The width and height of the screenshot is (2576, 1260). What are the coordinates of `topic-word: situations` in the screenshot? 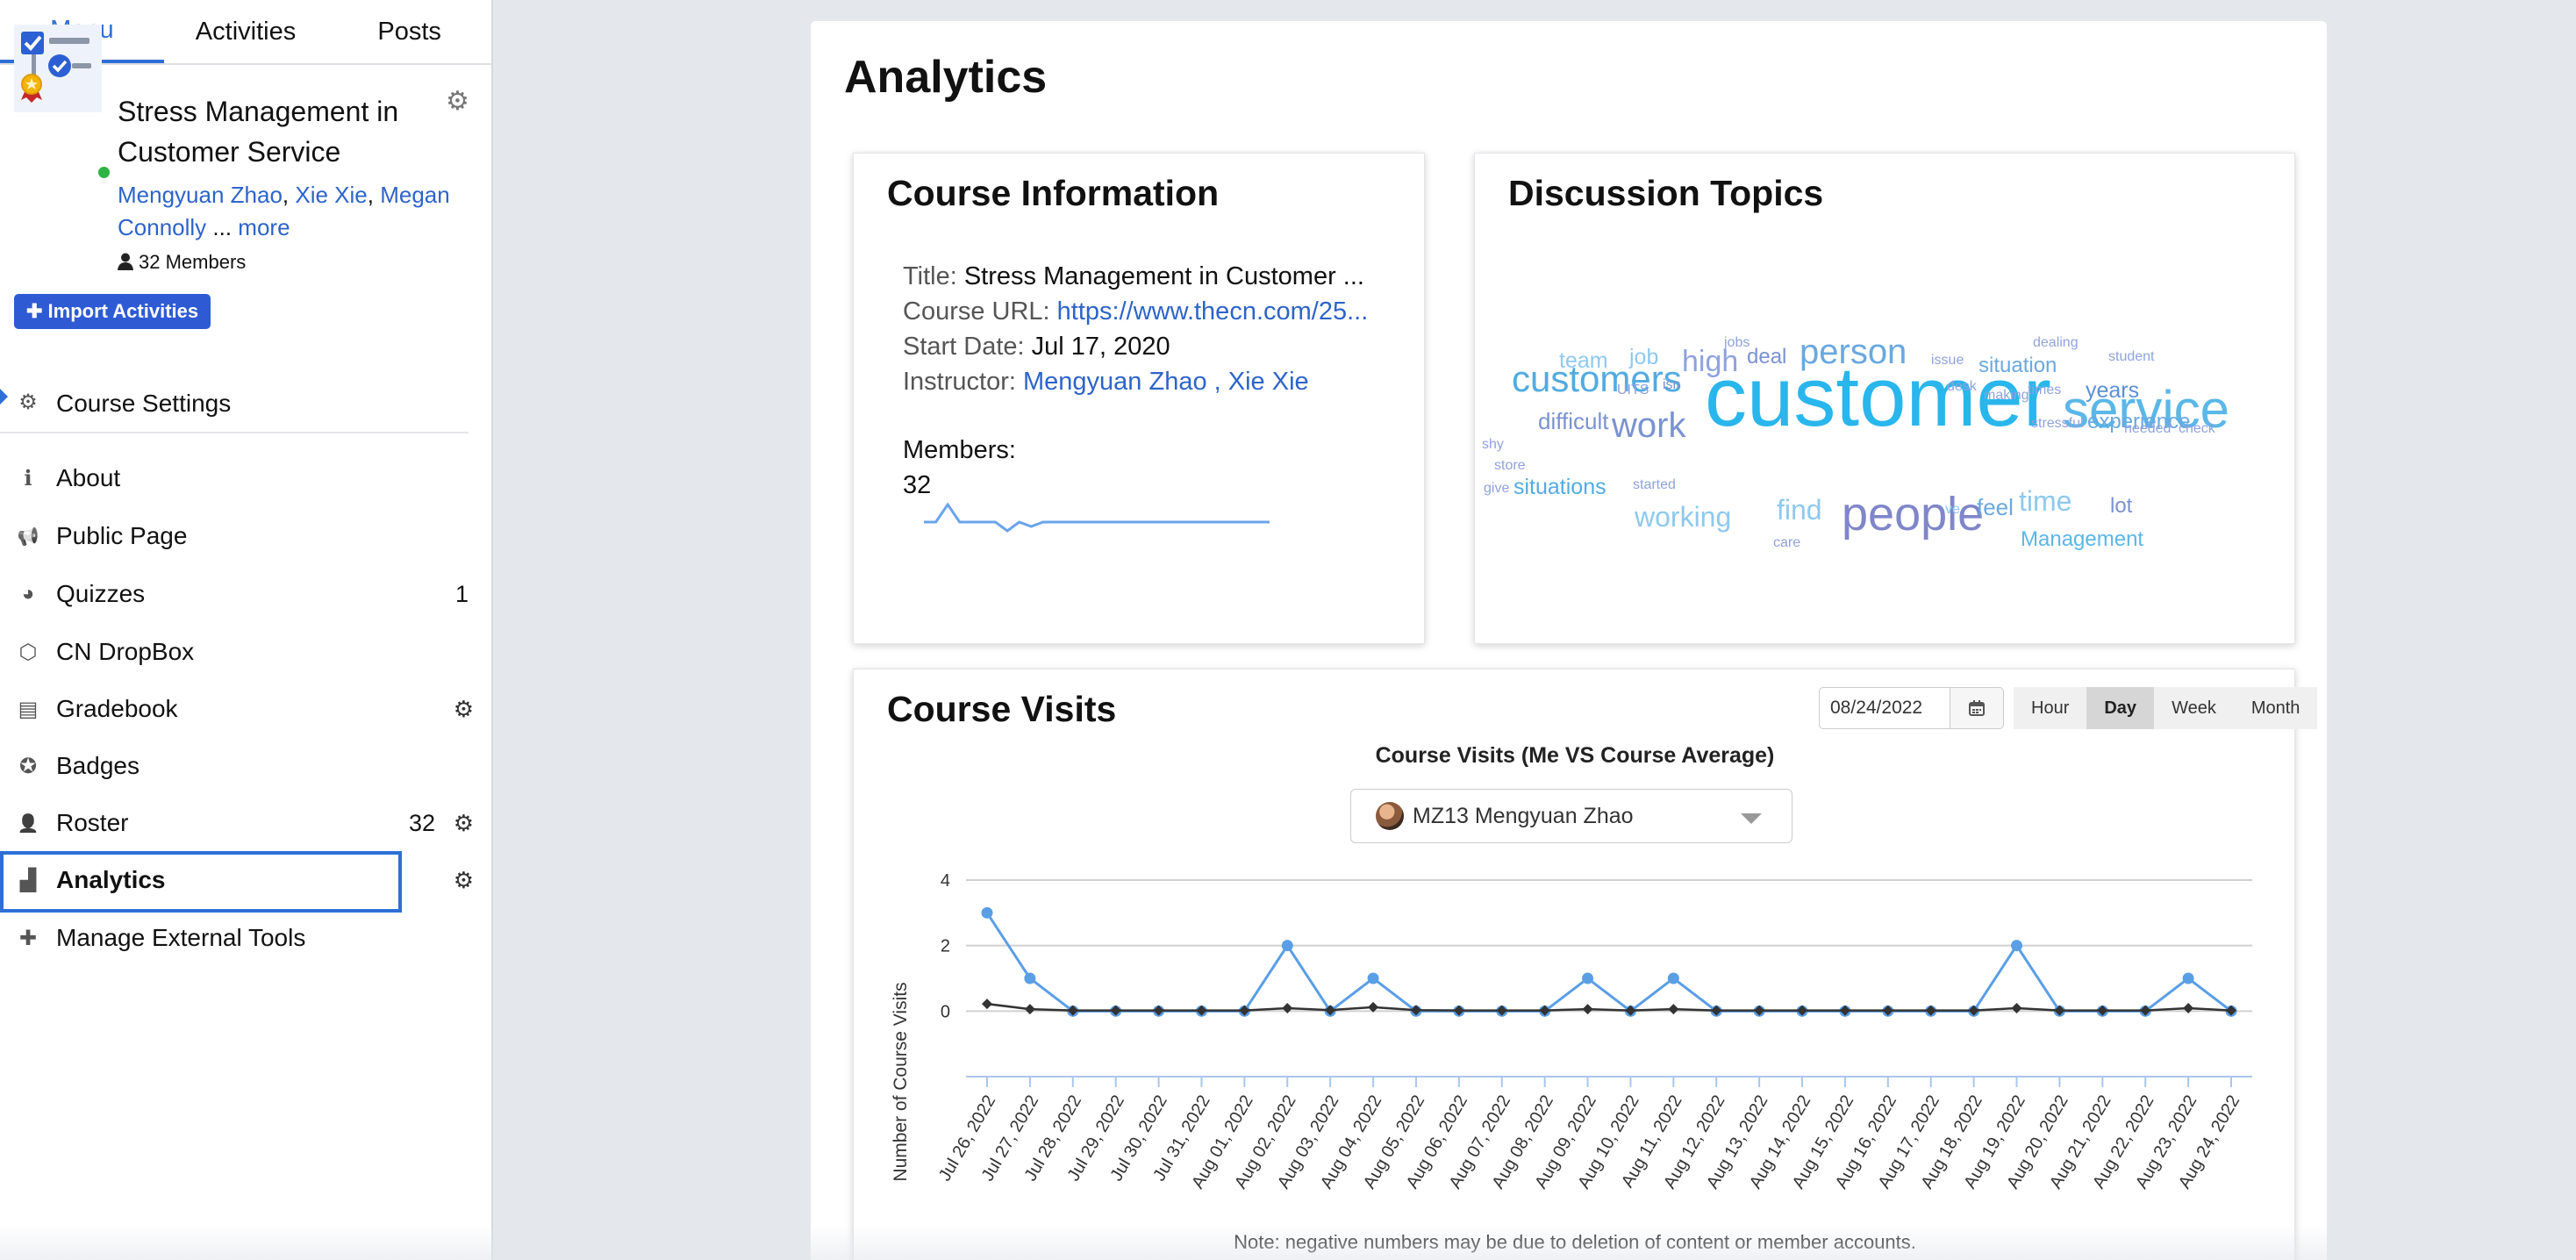 It's located at (1559, 487).